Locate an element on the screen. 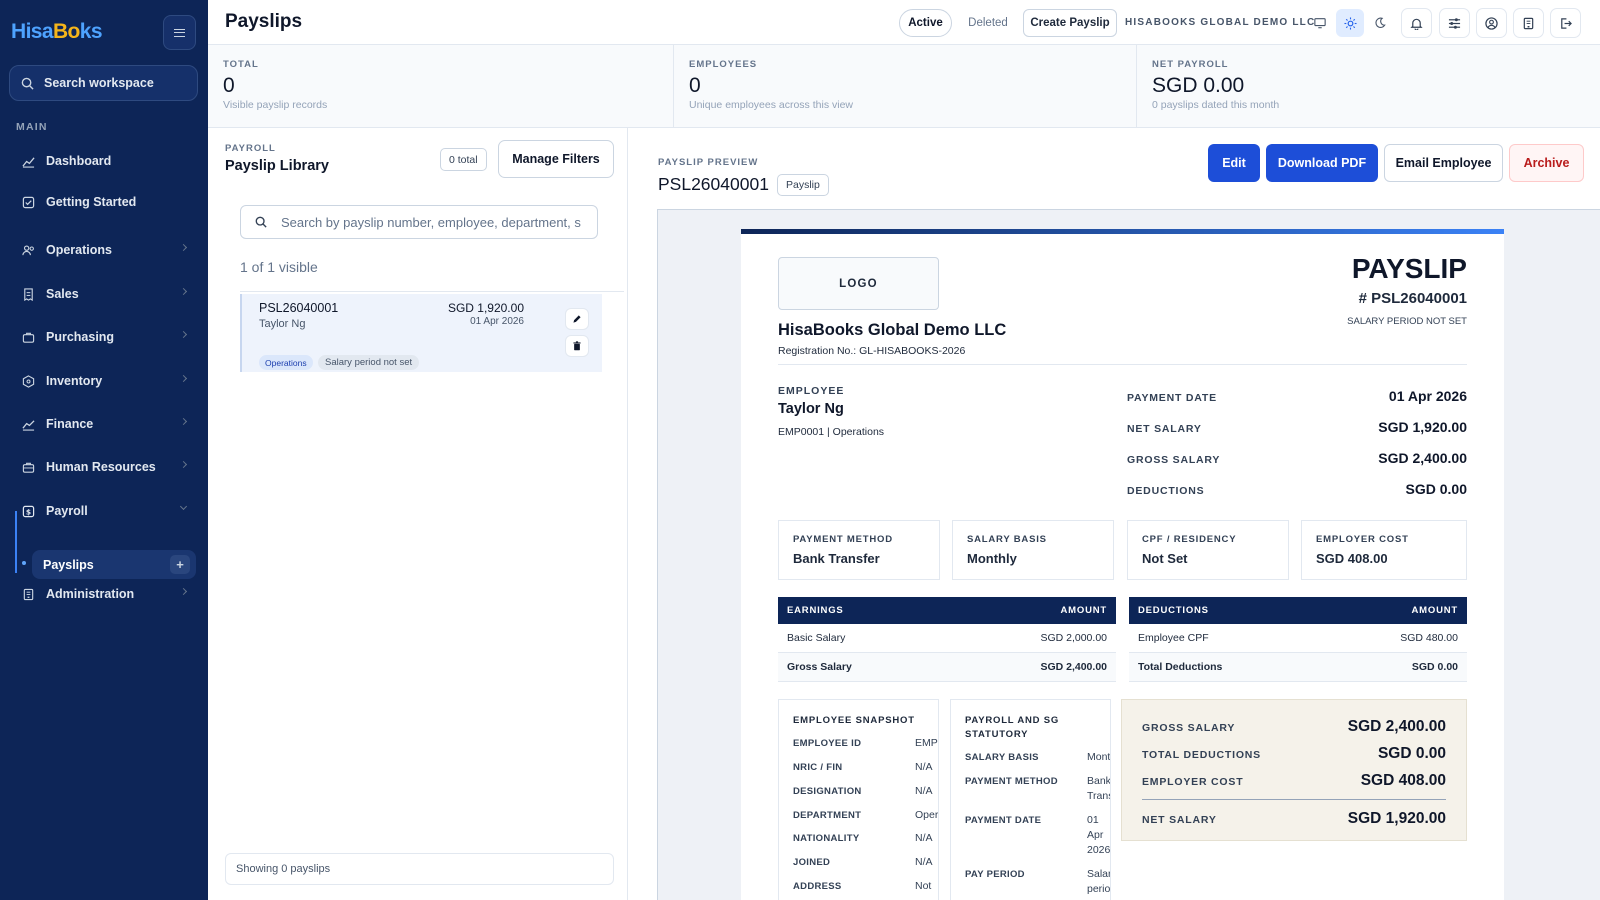 Image resolution: width=1600 pixels, height=900 pixels. snapshot-value: Not is located at coordinates (923, 886).